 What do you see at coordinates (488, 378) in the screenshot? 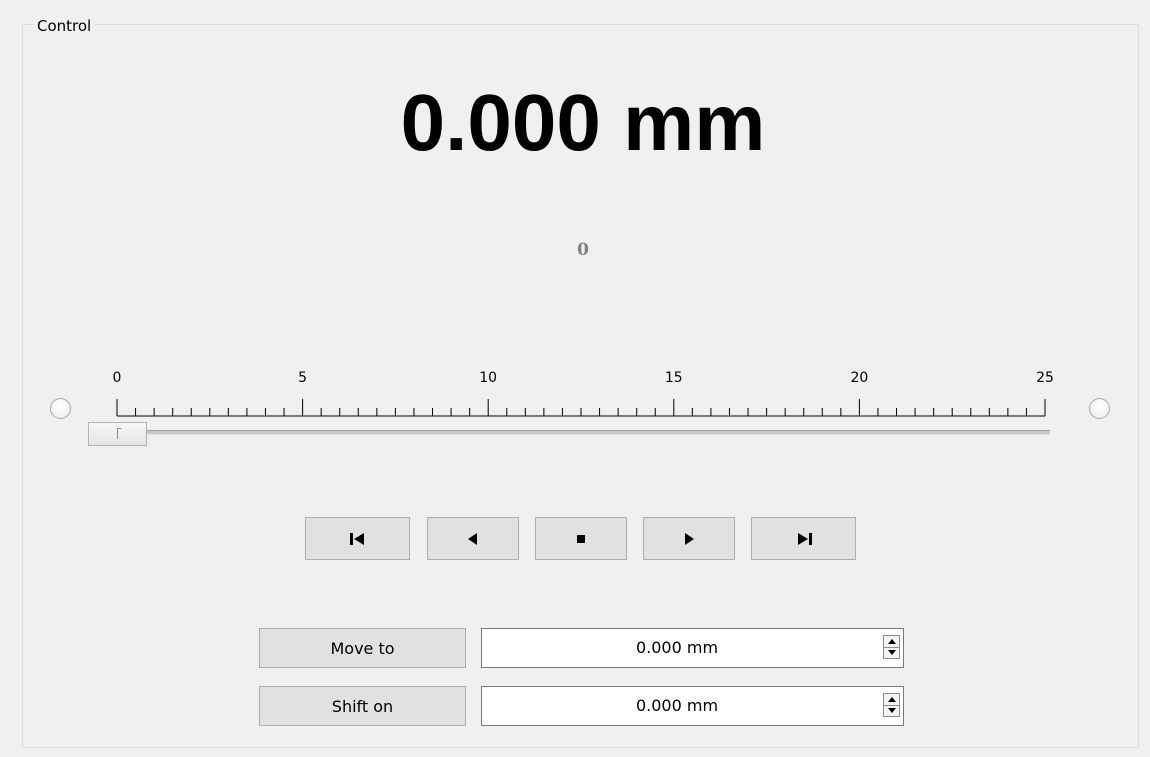
I see `tick-label: 10` at bounding box center [488, 378].